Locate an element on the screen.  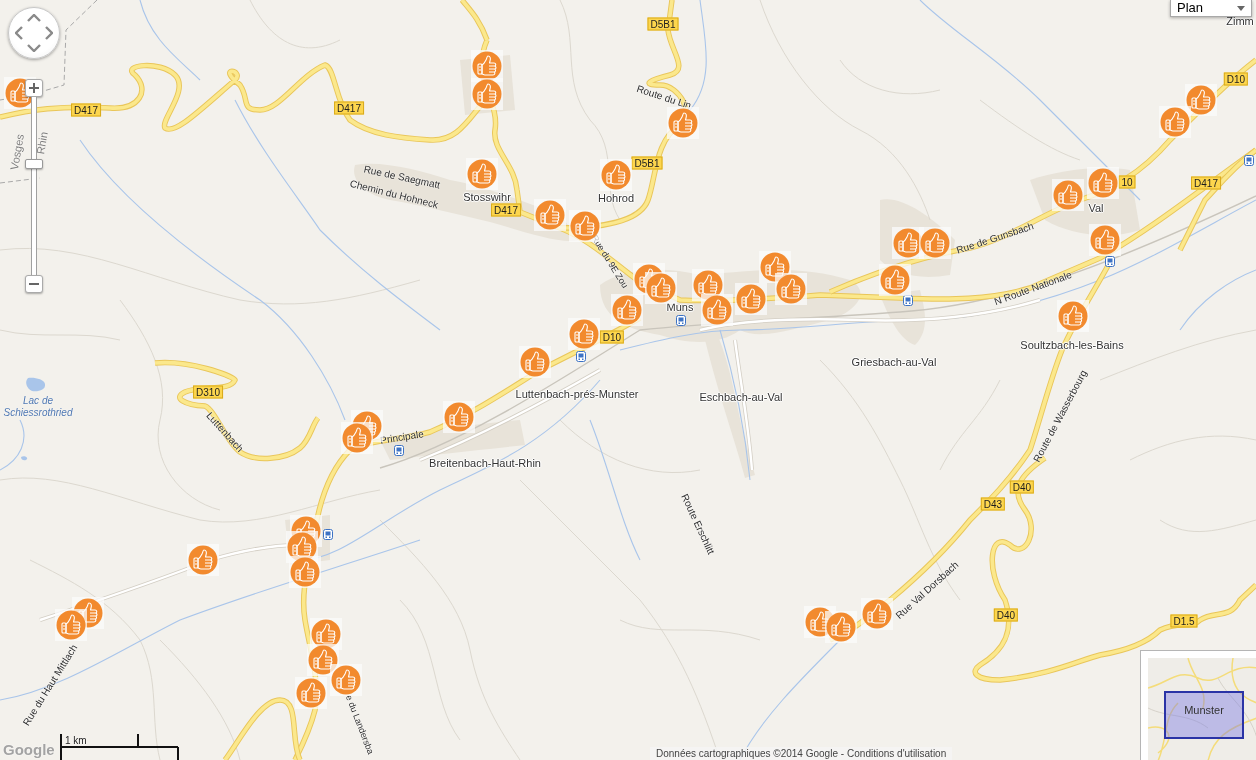
map-type-dropdown: Plan is located at coordinates (1211, 8).